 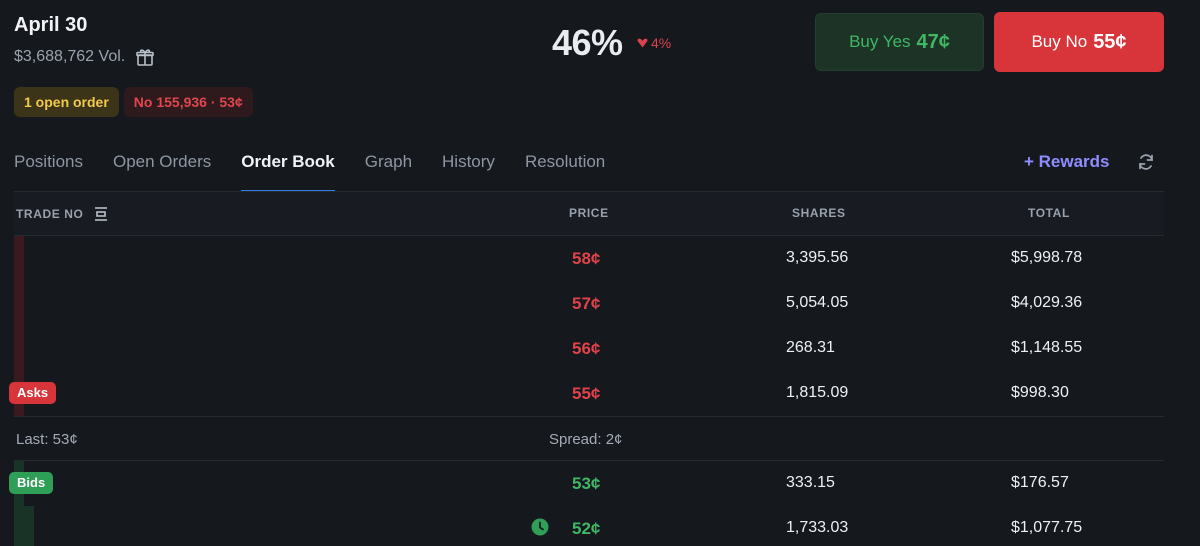 I want to click on asks-badge: Asks, so click(x=33, y=393).